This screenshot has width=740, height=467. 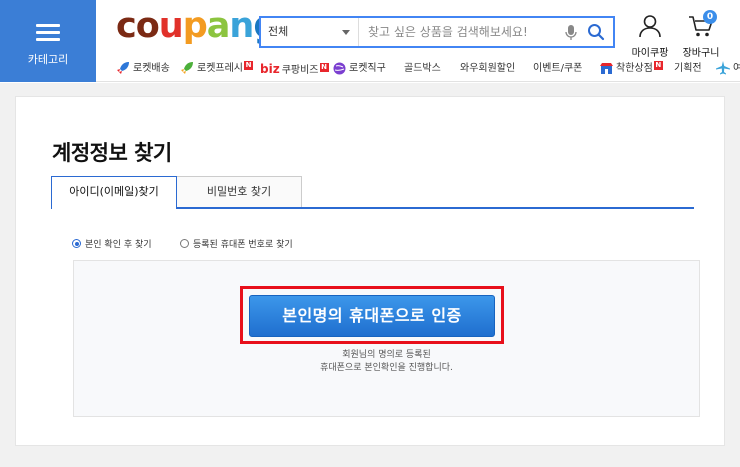 What do you see at coordinates (187, 68) in the screenshot?
I see `green-rocket-icon` at bounding box center [187, 68].